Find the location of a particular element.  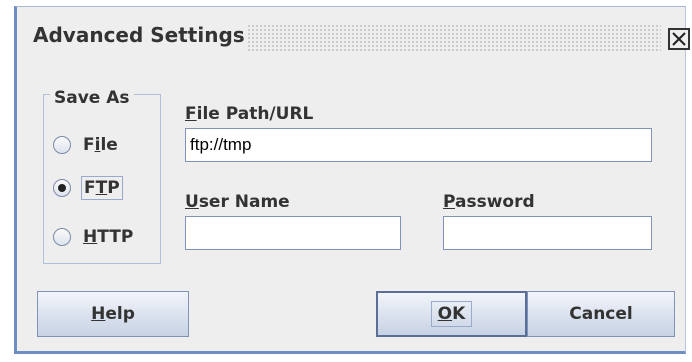

radio-http: HTTP is located at coordinates (94, 237).